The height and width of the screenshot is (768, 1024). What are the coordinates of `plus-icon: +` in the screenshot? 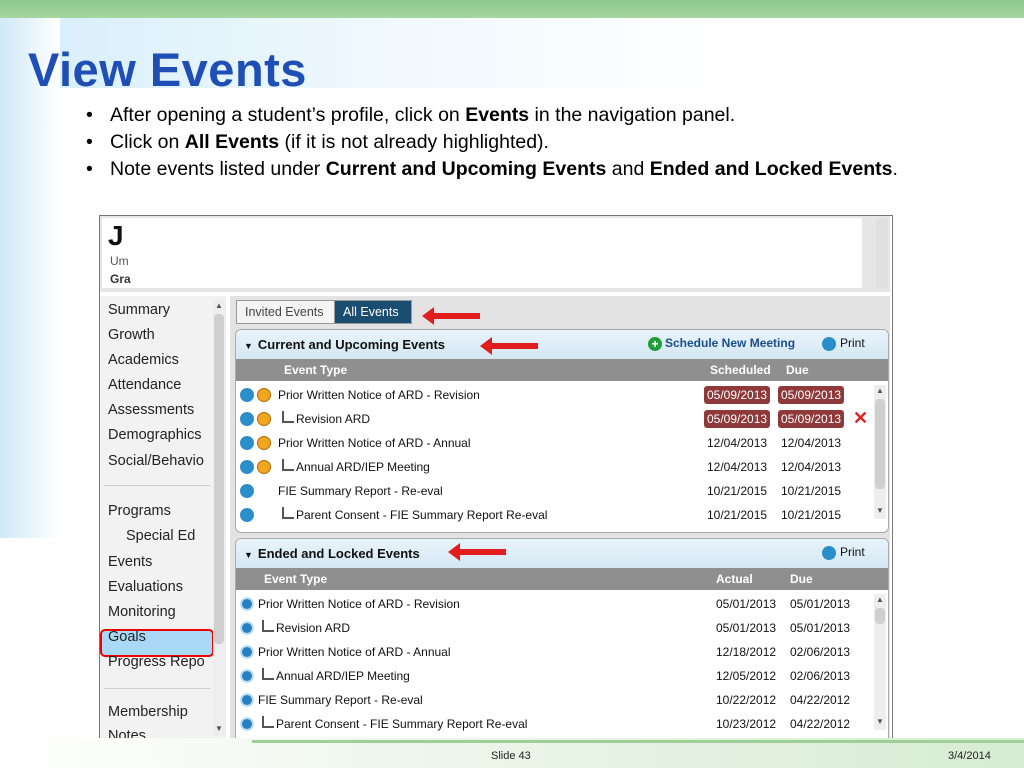 It's located at (655, 343).